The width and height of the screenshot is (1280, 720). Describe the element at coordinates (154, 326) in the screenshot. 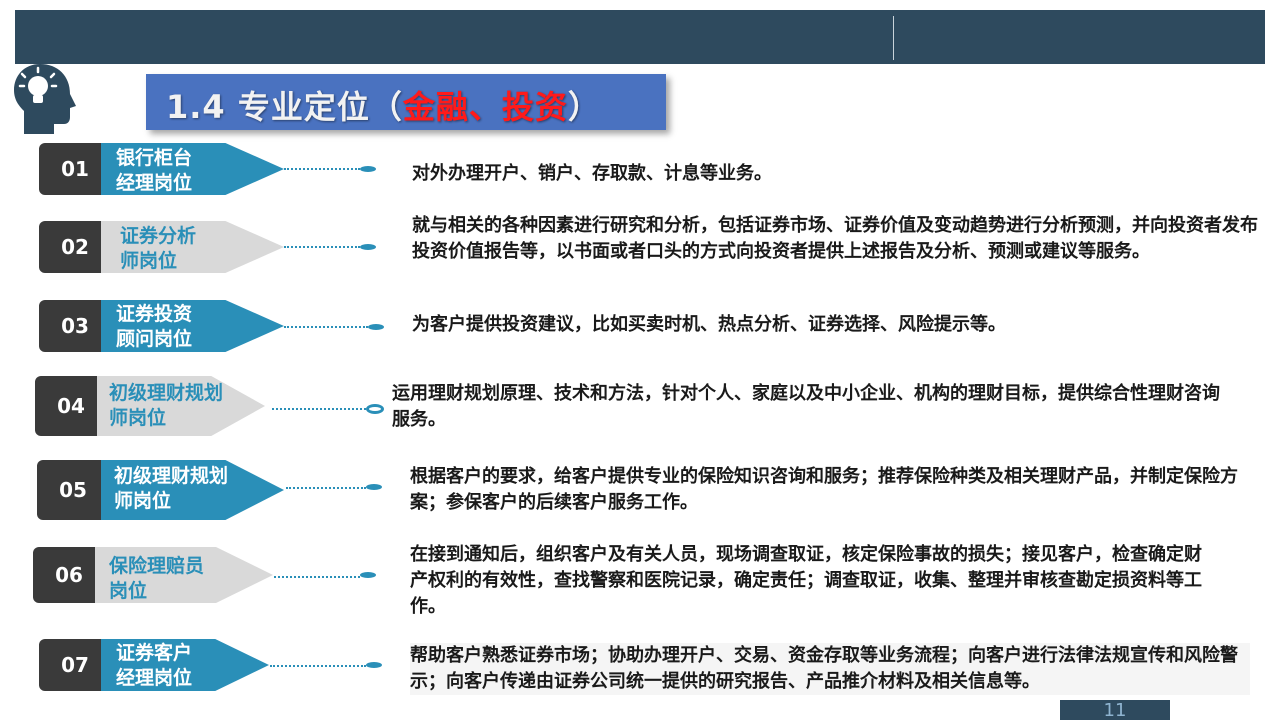

I see `role-label: 证券投资 顾问岗位` at that location.